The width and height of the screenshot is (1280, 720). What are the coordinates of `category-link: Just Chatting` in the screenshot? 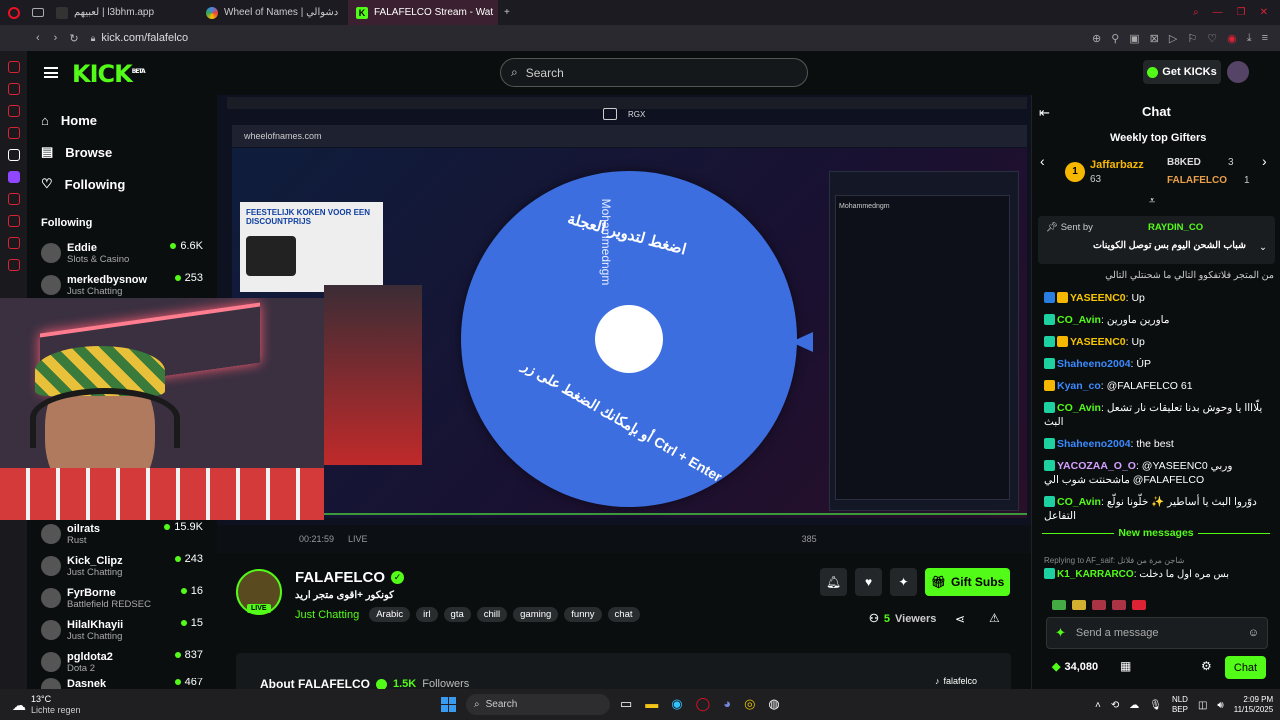 It's located at (327, 615).